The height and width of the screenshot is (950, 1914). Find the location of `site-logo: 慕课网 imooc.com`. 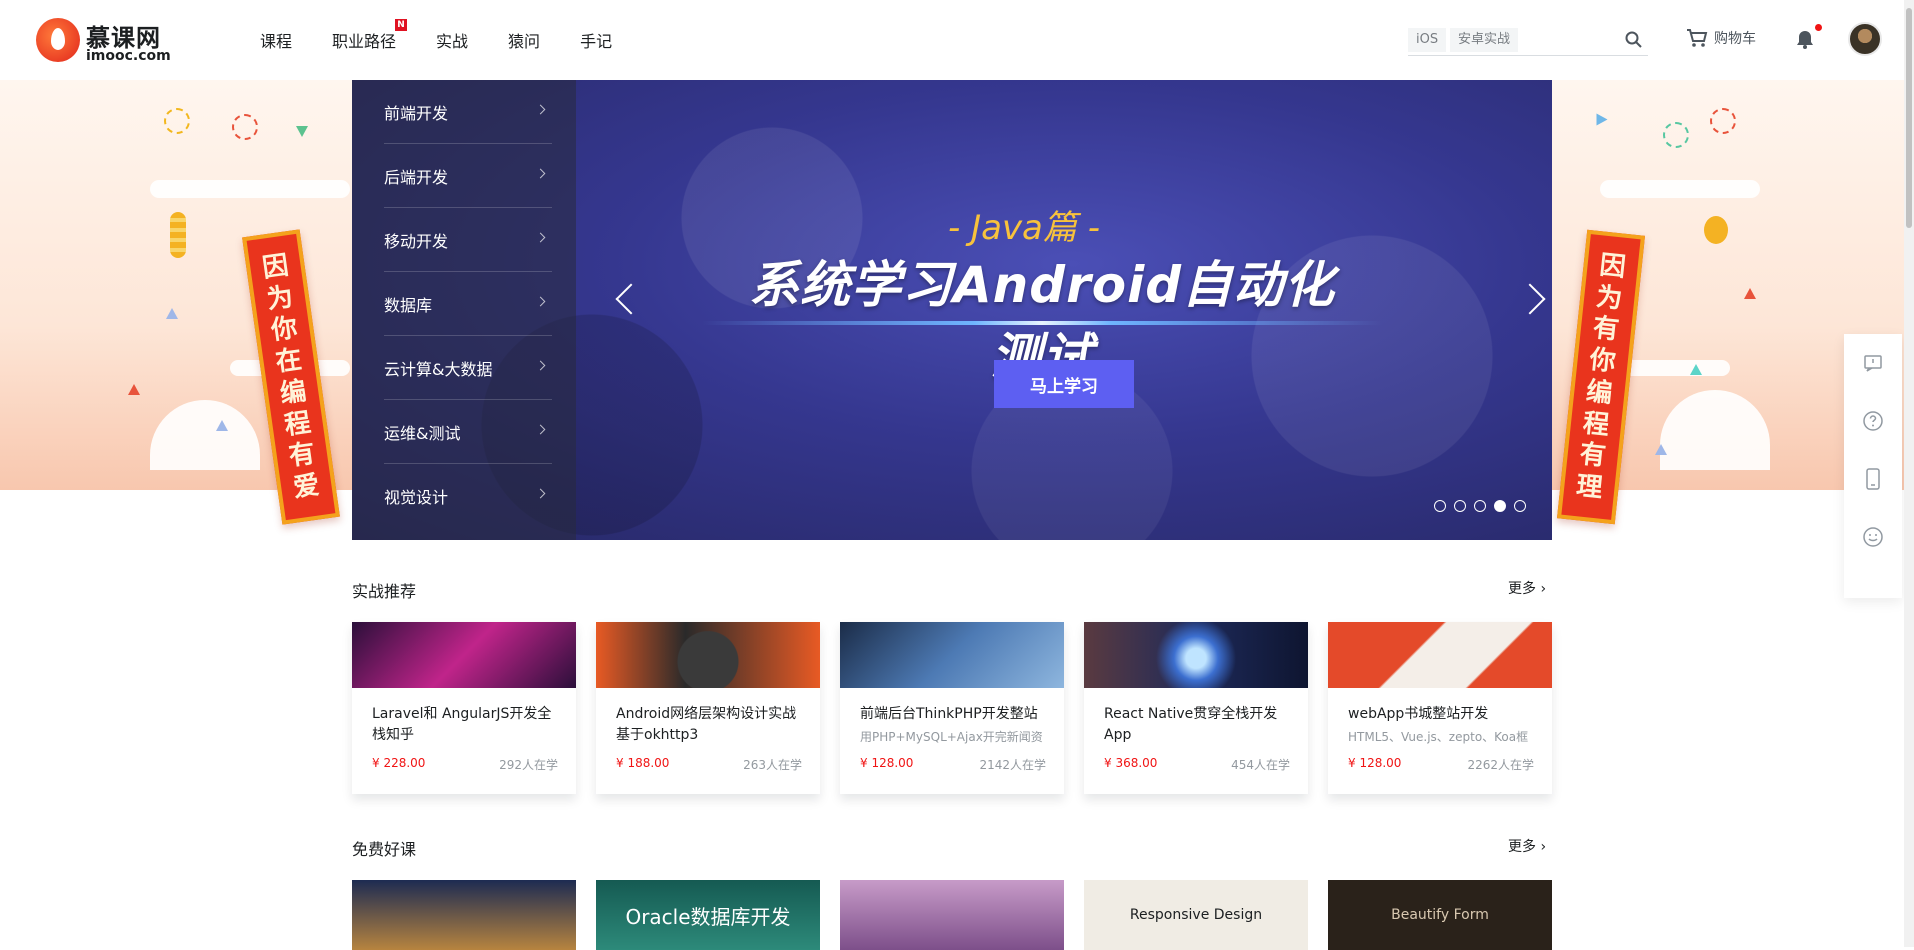

site-logo: 慕课网 imooc.com is located at coordinates (102, 40).